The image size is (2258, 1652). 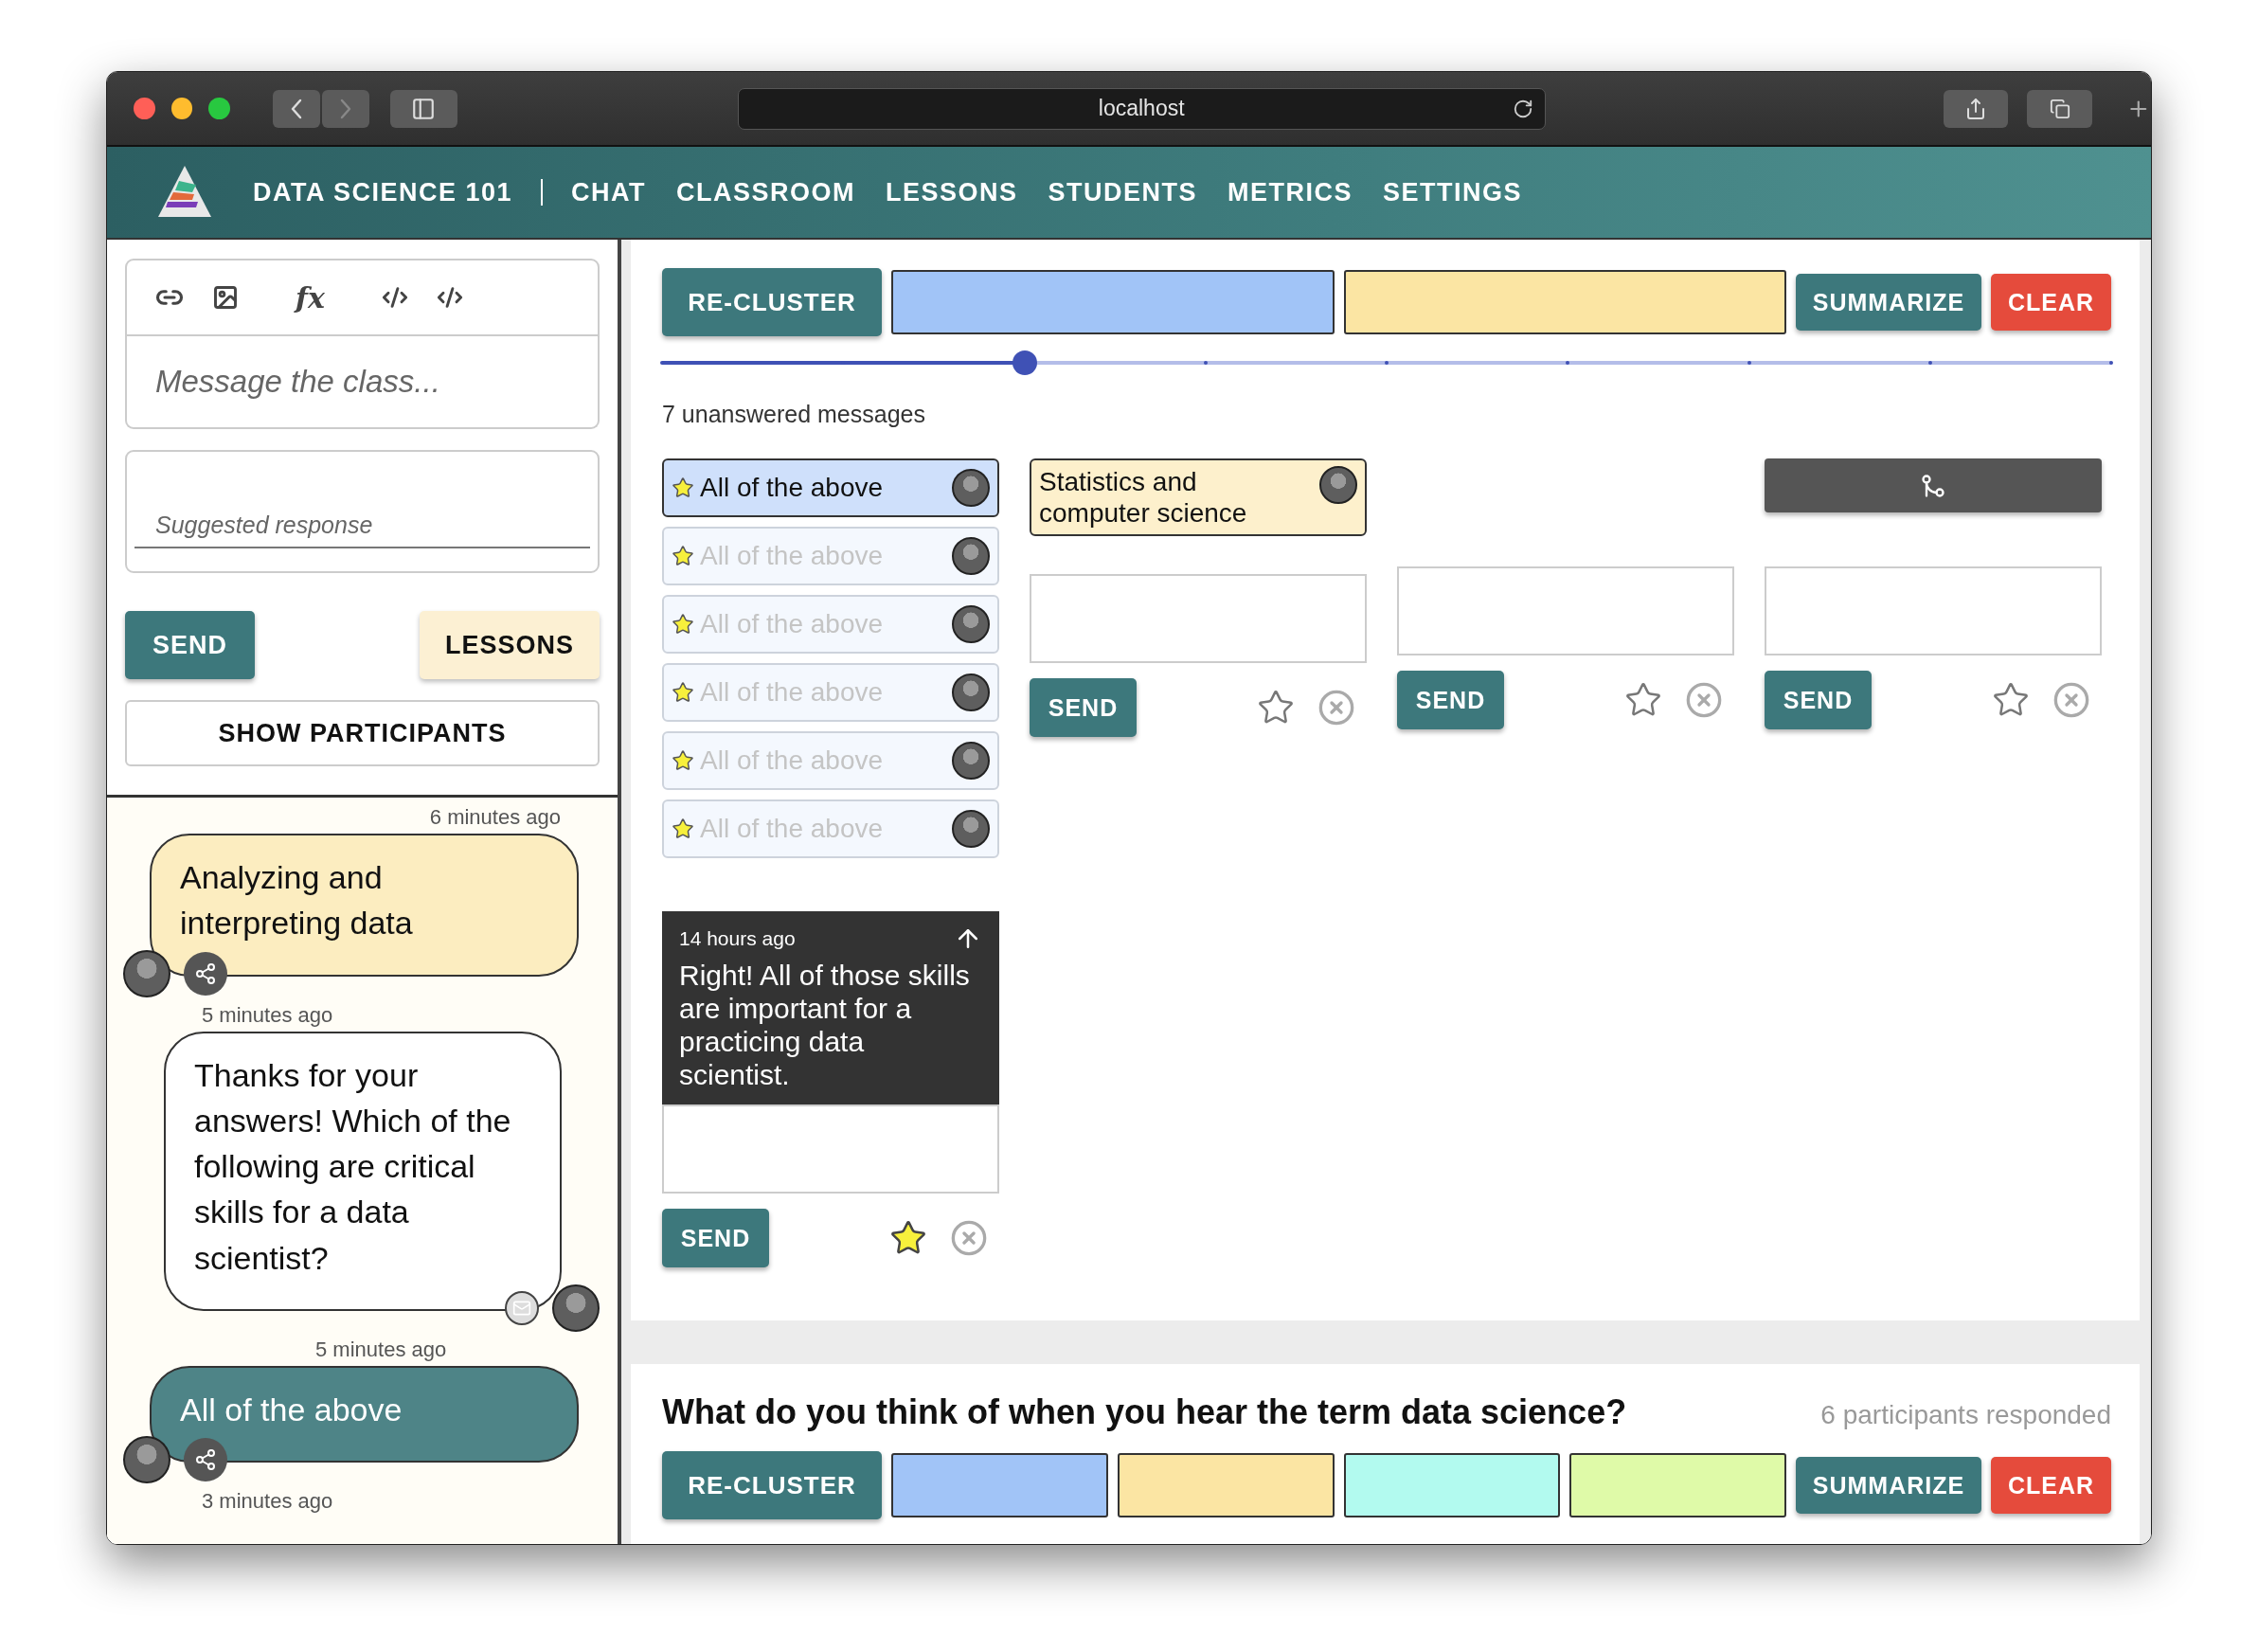 I want to click on reload-icon, so click(x=1522, y=108).